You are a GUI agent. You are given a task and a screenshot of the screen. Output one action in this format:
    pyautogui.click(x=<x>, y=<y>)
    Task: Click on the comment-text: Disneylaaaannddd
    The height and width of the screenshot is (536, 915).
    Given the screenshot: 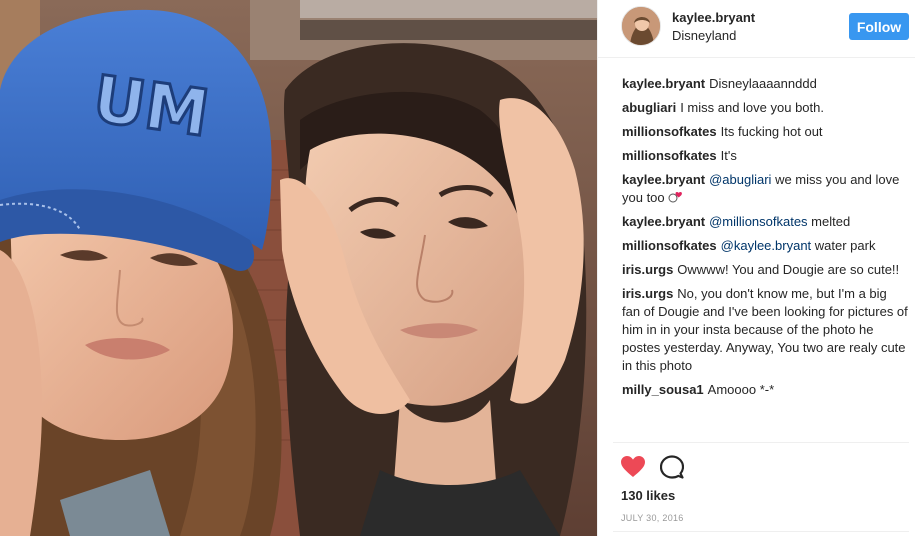 What is the action you would take?
    pyautogui.click(x=763, y=83)
    